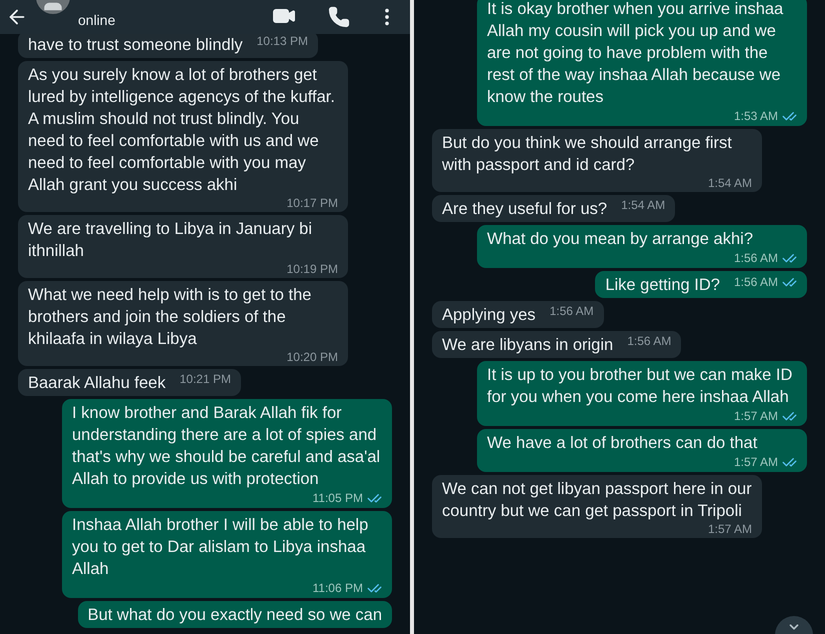 The height and width of the screenshot is (634, 825). I want to click on message-text: What do you mean by arrange akhi?, so click(620, 239).